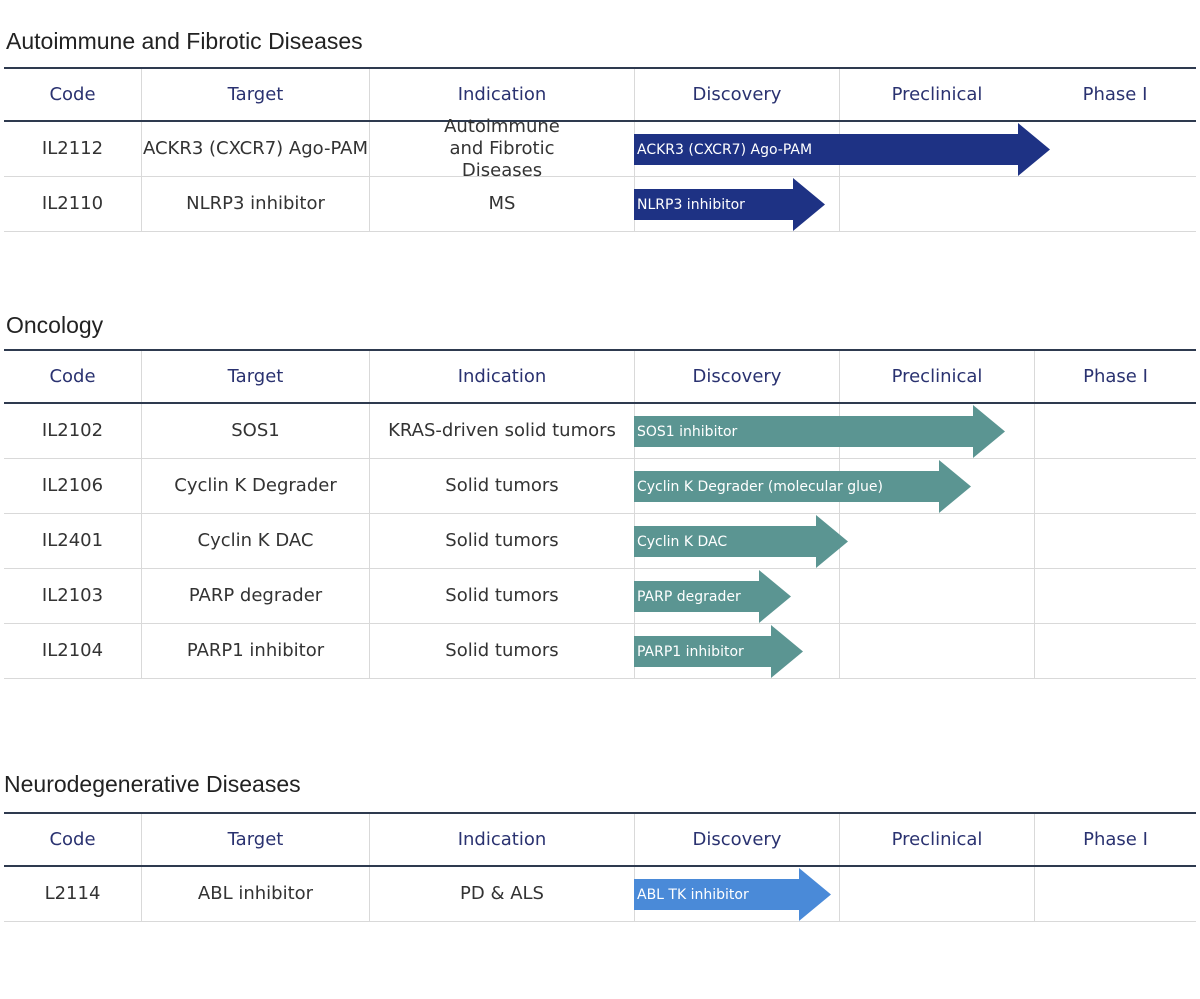  I want to click on section-title-neuro: Neurodegenerative Diseases, so click(152, 784).